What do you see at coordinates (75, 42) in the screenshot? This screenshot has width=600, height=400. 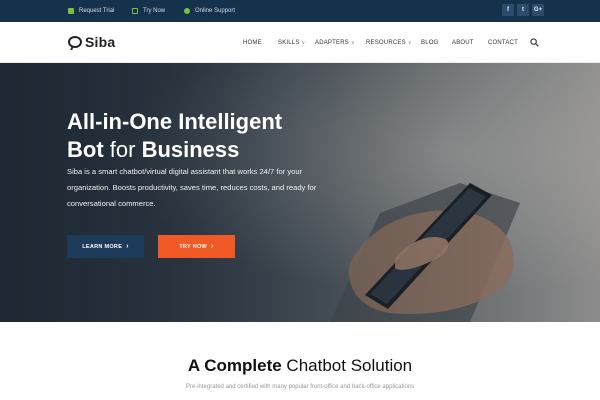 I see `chat-bubble-icon` at bounding box center [75, 42].